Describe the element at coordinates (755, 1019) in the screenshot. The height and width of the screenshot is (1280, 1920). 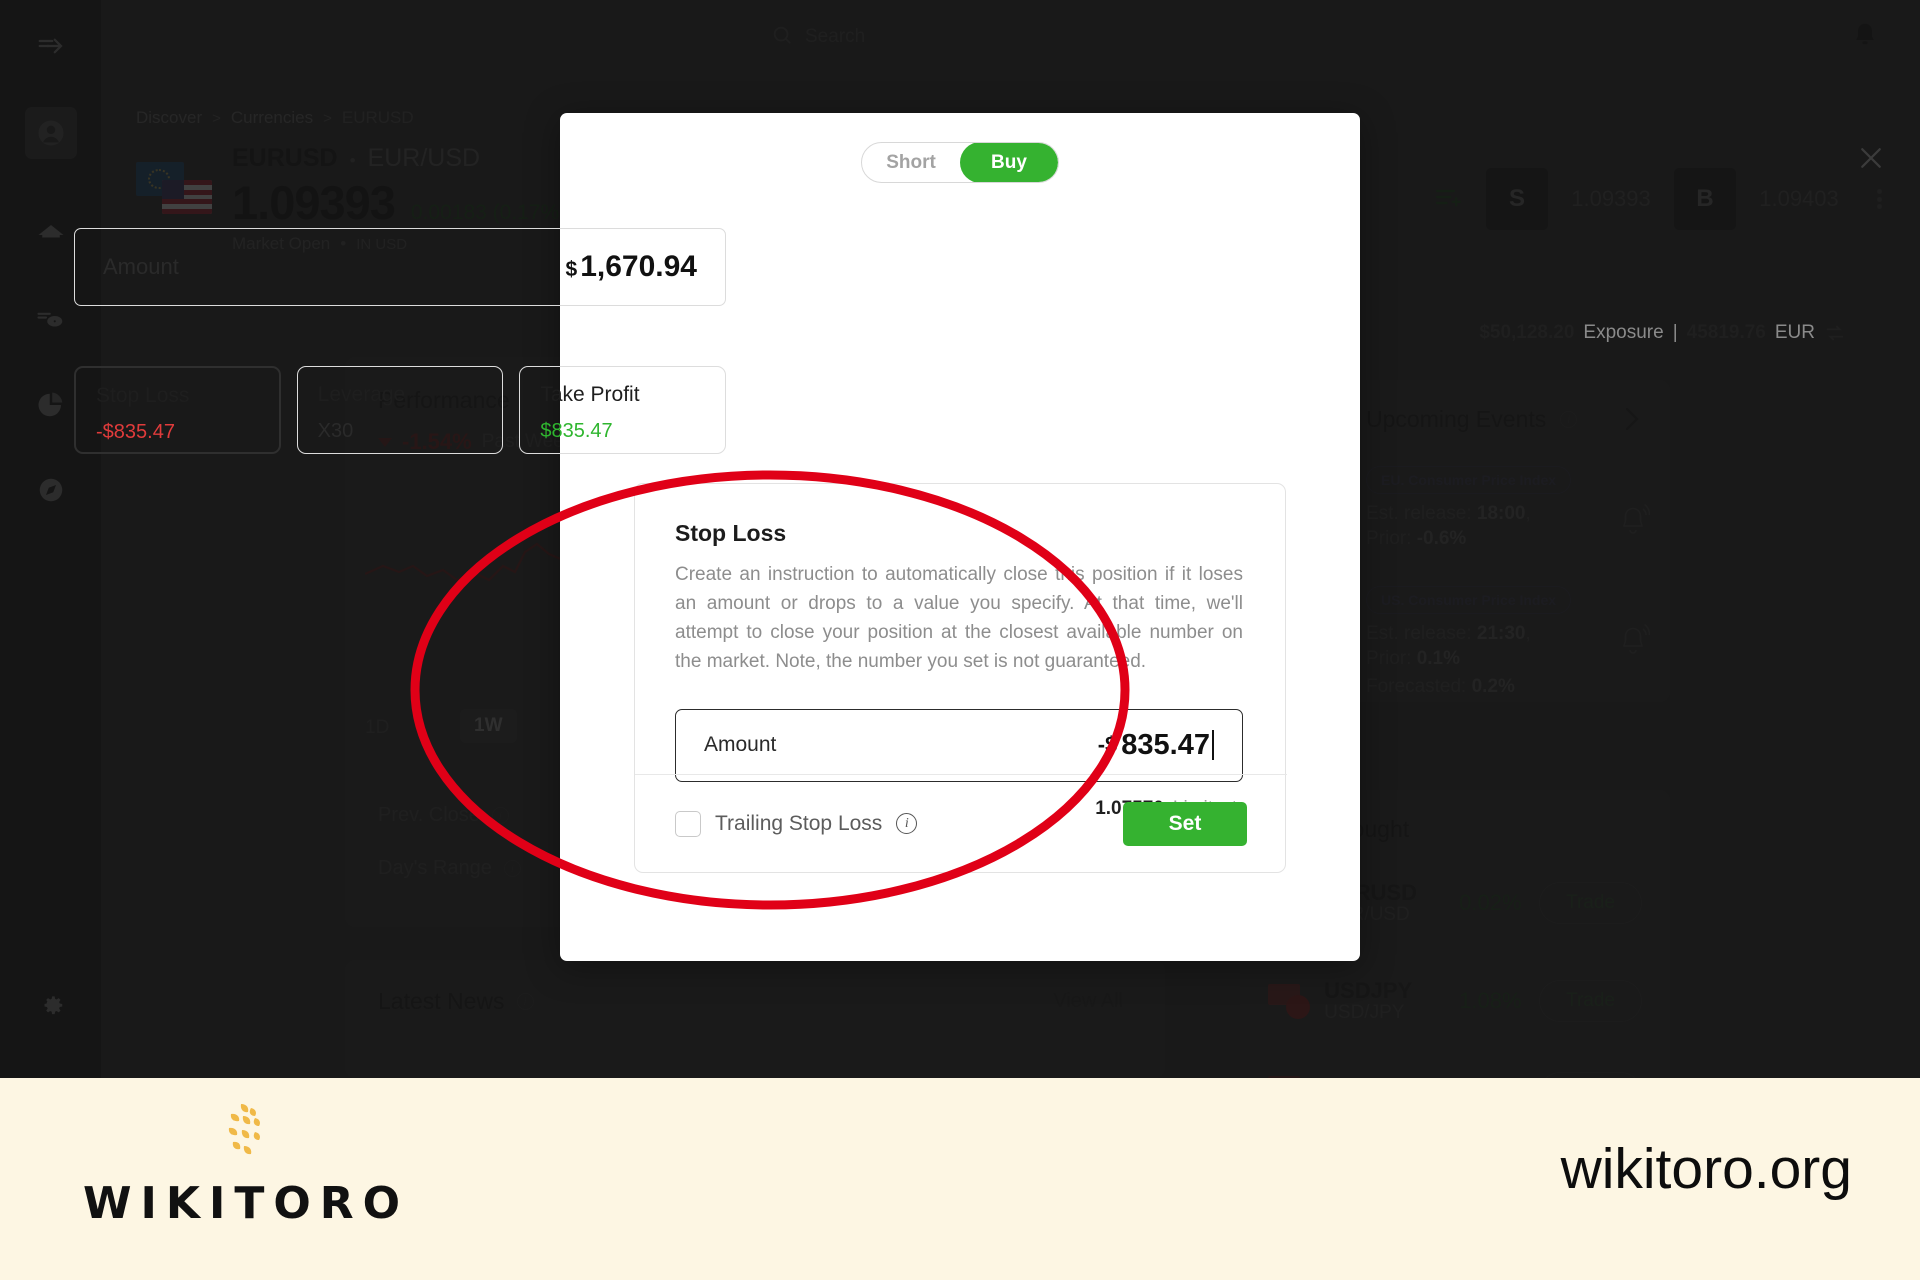
I see `latest-news-card: Latest News i View All` at that location.